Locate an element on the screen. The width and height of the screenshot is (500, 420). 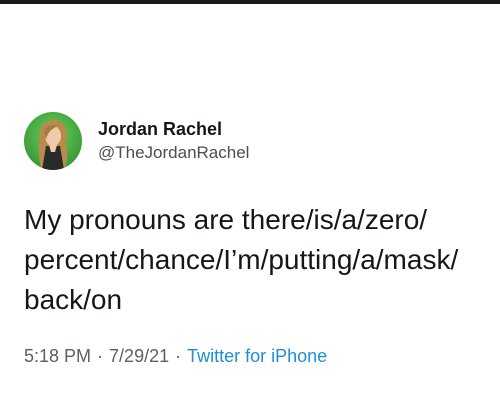
tweet-source-link: Twitter for iPhone is located at coordinates (257, 356).